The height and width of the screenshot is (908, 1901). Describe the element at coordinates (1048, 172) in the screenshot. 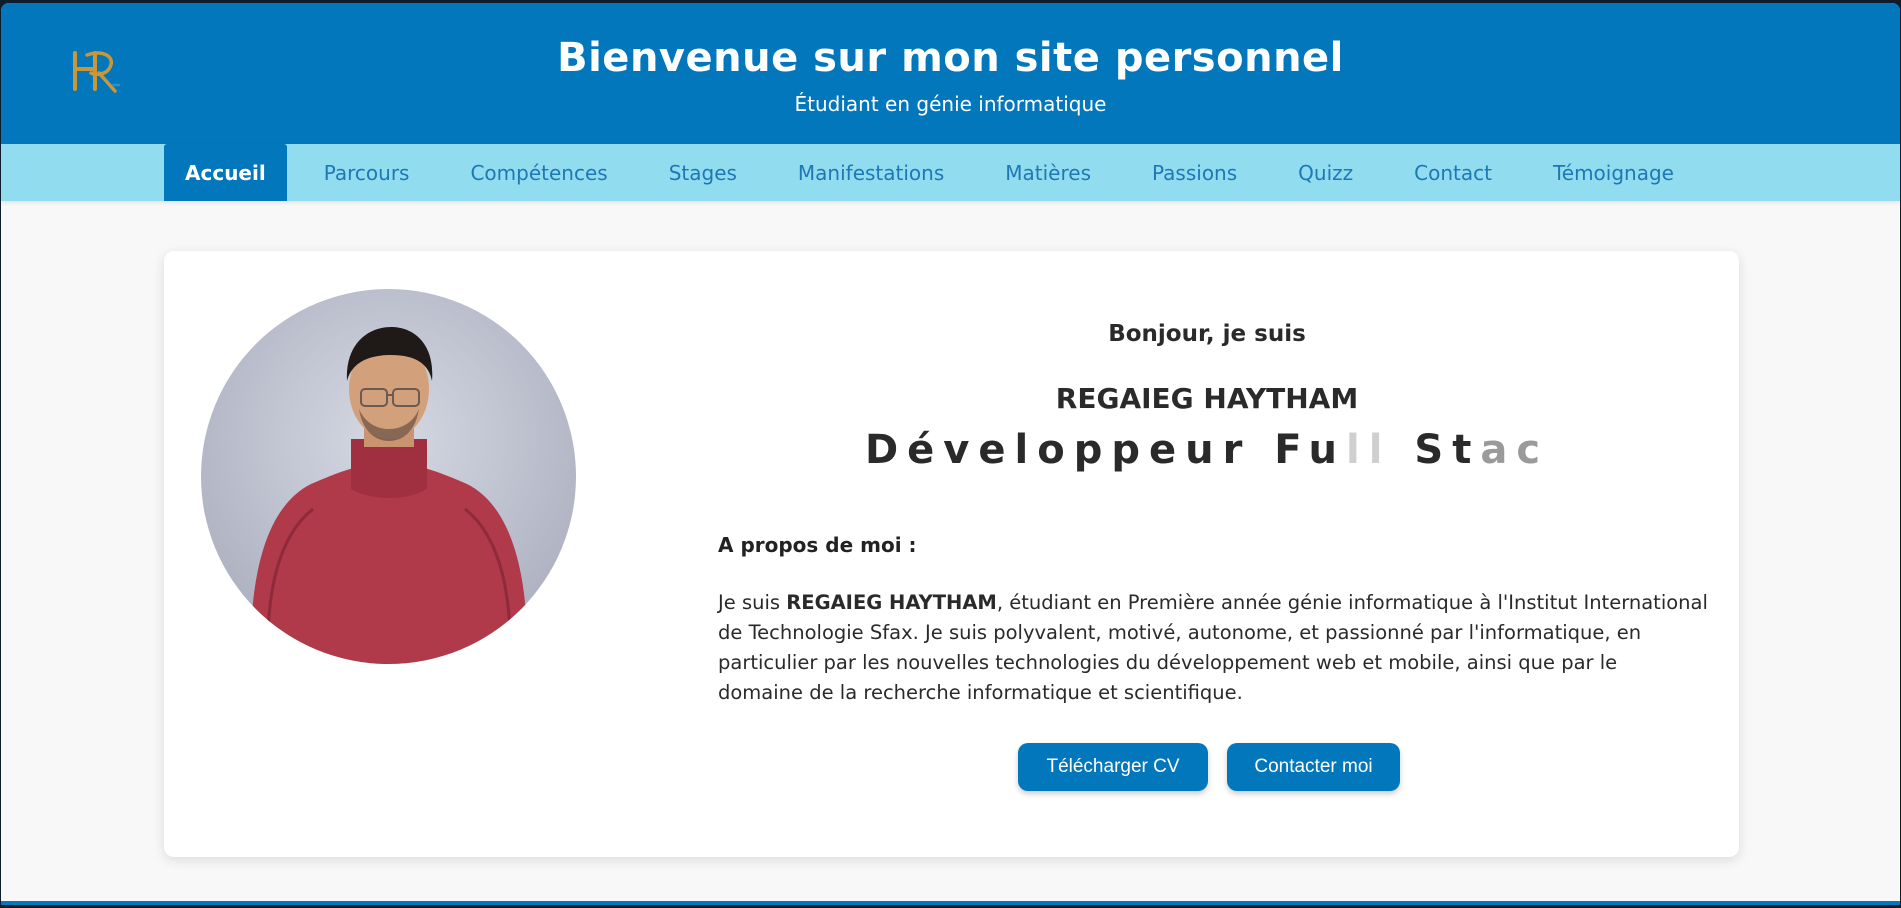

I see `nav-item-matieres: Matières` at that location.